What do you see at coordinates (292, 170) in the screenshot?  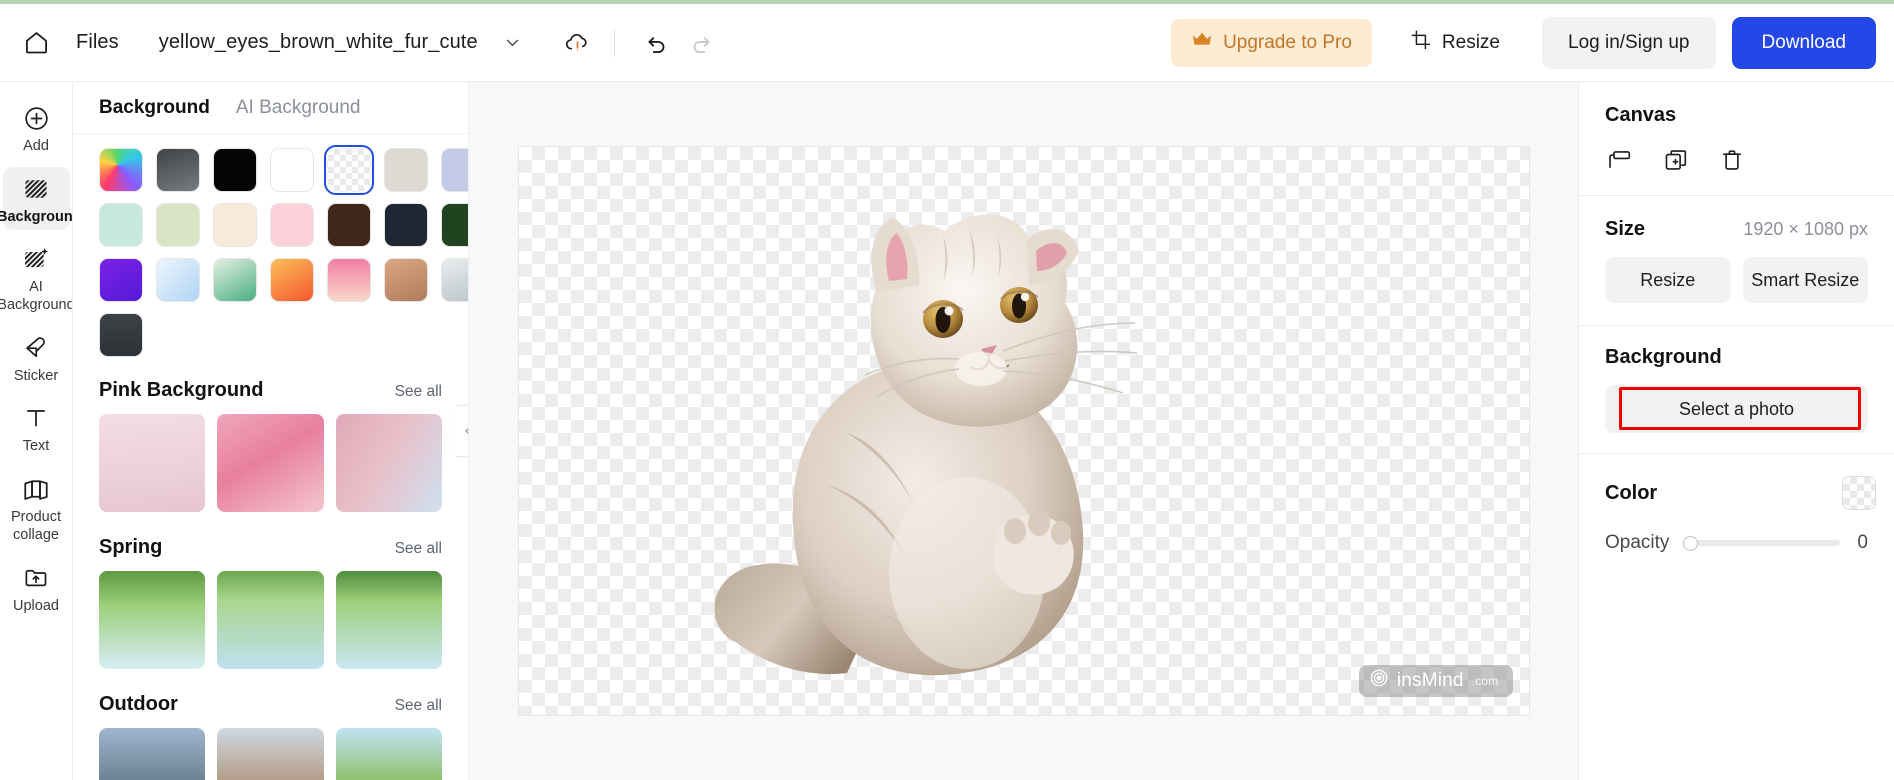 I see `swatch-white` at bounding box center [292, 170].